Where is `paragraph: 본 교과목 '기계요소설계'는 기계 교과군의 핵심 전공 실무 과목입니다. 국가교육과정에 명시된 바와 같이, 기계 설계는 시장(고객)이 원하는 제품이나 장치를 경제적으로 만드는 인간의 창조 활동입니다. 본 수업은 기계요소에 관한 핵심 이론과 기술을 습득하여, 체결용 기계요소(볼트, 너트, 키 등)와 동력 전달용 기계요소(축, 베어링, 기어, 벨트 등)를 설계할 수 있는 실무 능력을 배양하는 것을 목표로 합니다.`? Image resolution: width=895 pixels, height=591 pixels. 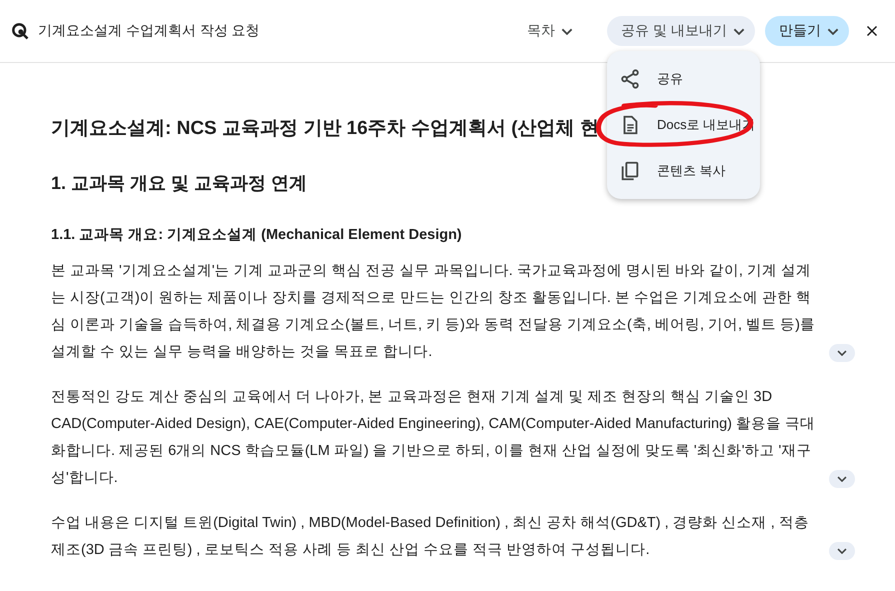 paragraph: 본 교과목 '기계요소설계'는 기계 교과군의 핵심 전공 실무 과목입니다. 국가교육과정에 명시된 바와 같이, 기계 설계는 시장(고객)이 원하는 제품이나 장치를 경제적으로 만드는 인간의 창조 활동입니다. 본 수업은 기계요소에 관한 핵심 이론과 기술을 습득하여, 체결용 기계요소(볼트, 너트, 키 등)와 동력 전달용 기계요소(축, 베어링, 기어, 벨트 등)를 설계할 수 있는 실무 능력을 배양하는 것을 목표로 합니다. is located at coordinates (433, 312).